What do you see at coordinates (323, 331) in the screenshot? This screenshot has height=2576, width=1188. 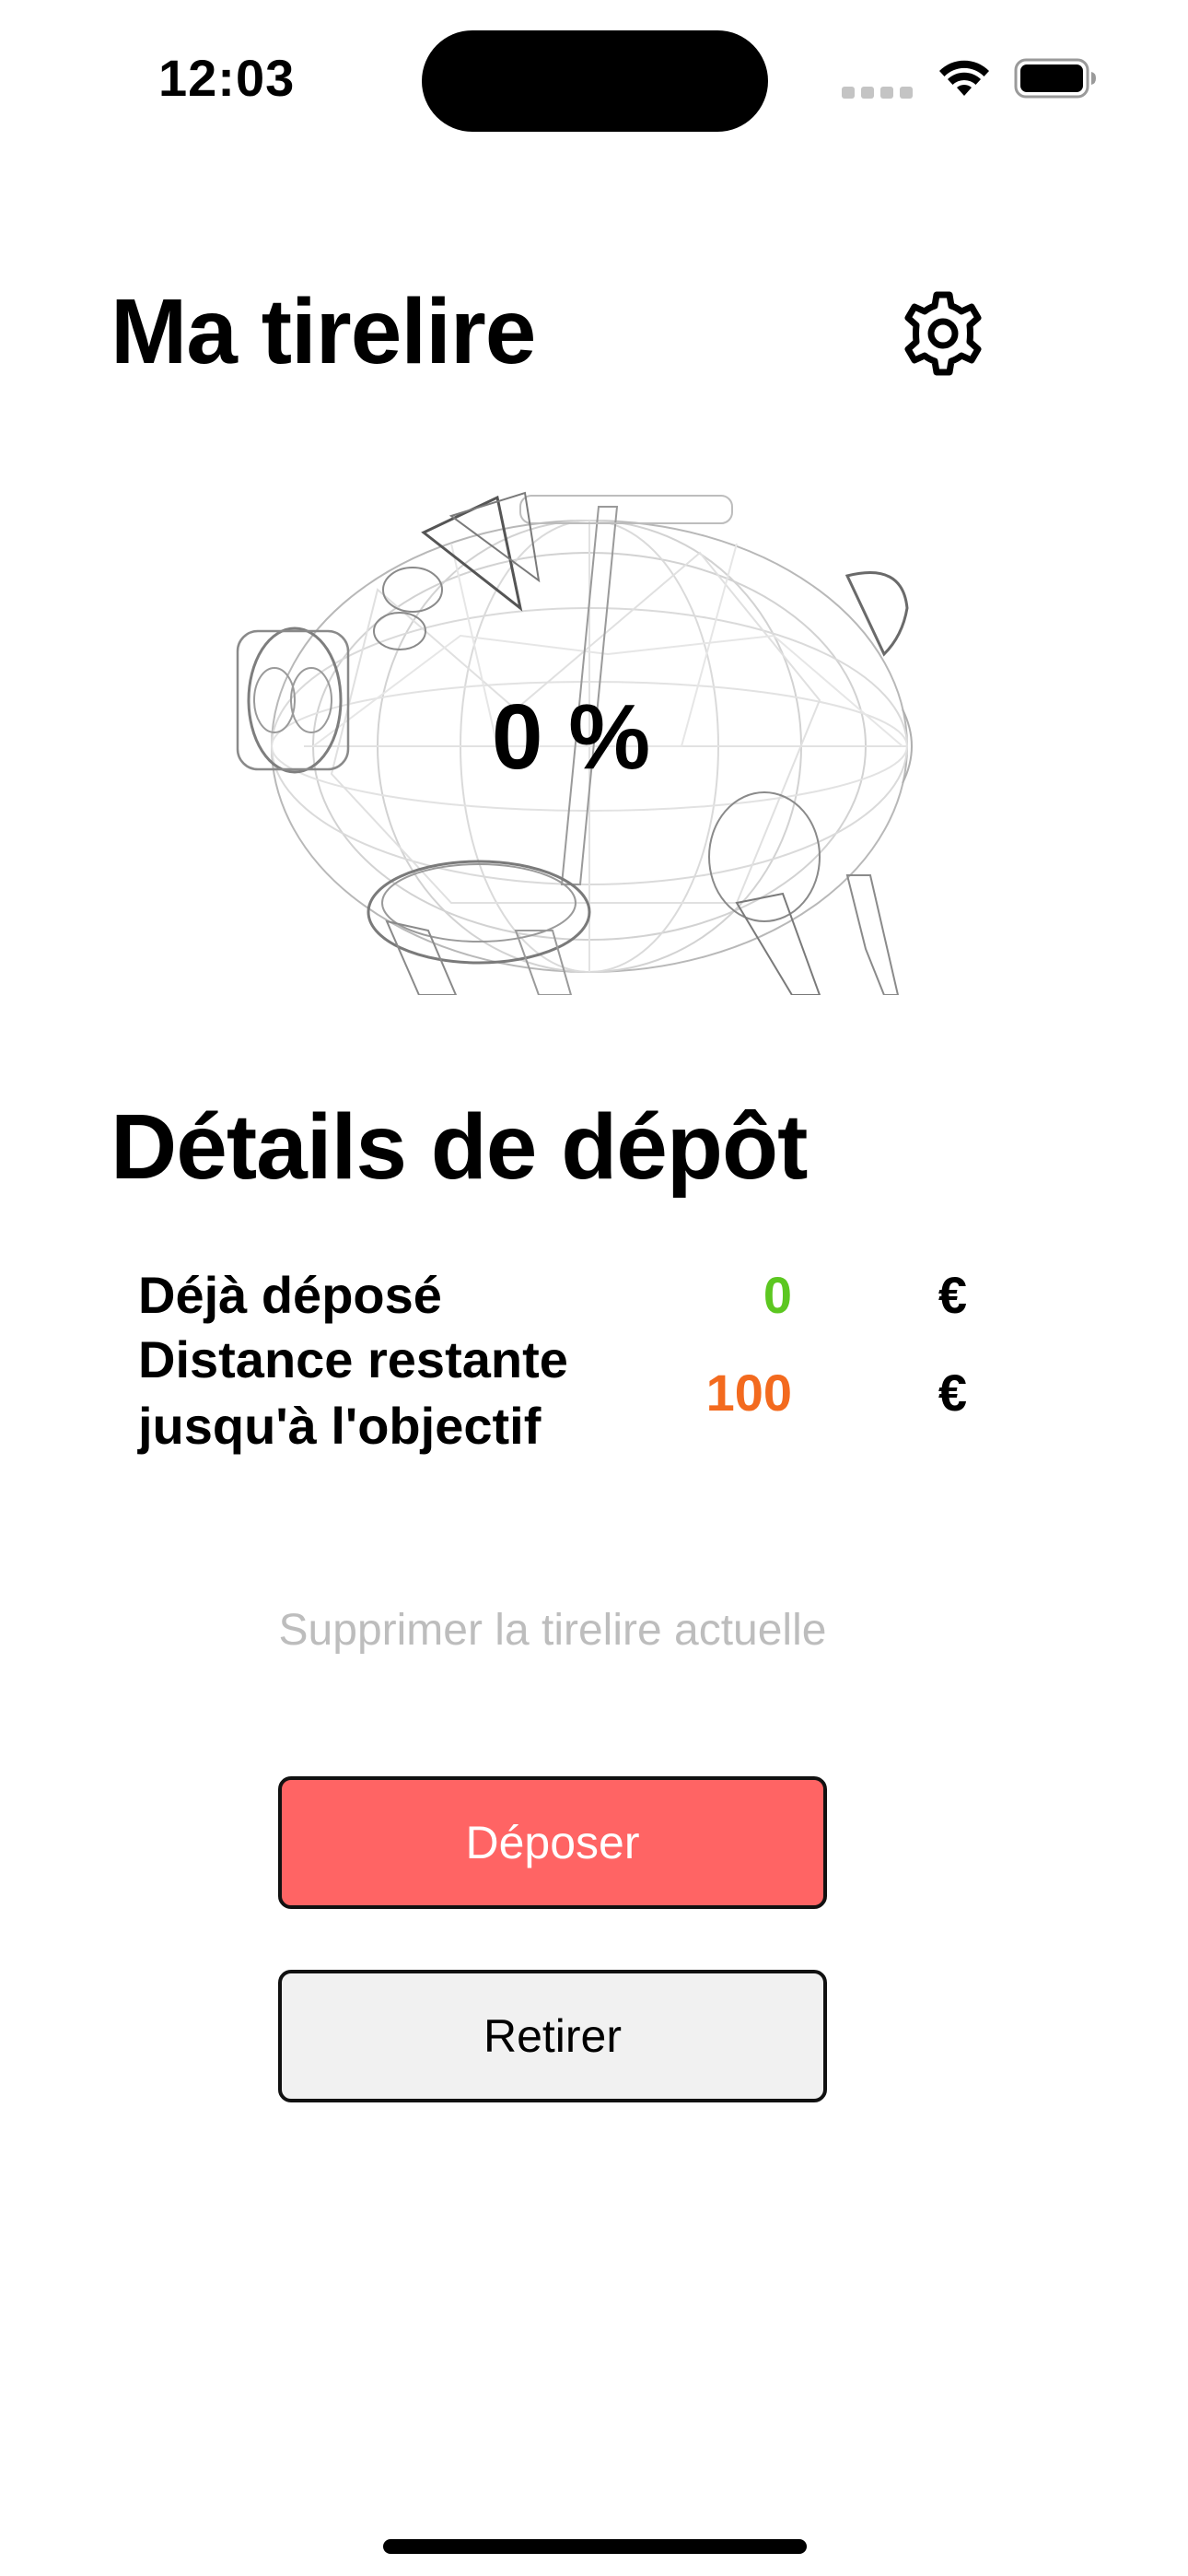 I see `page-title: Ma tirelire` at bounding box center [323, 331].